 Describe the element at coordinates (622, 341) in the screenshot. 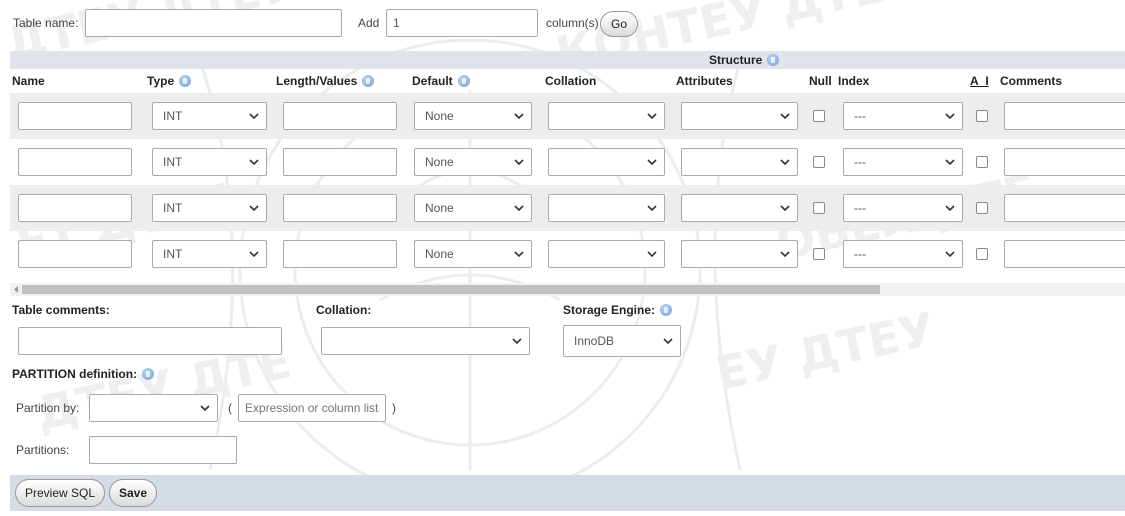

I see `storage-engine-select: InnoDB` at that location.